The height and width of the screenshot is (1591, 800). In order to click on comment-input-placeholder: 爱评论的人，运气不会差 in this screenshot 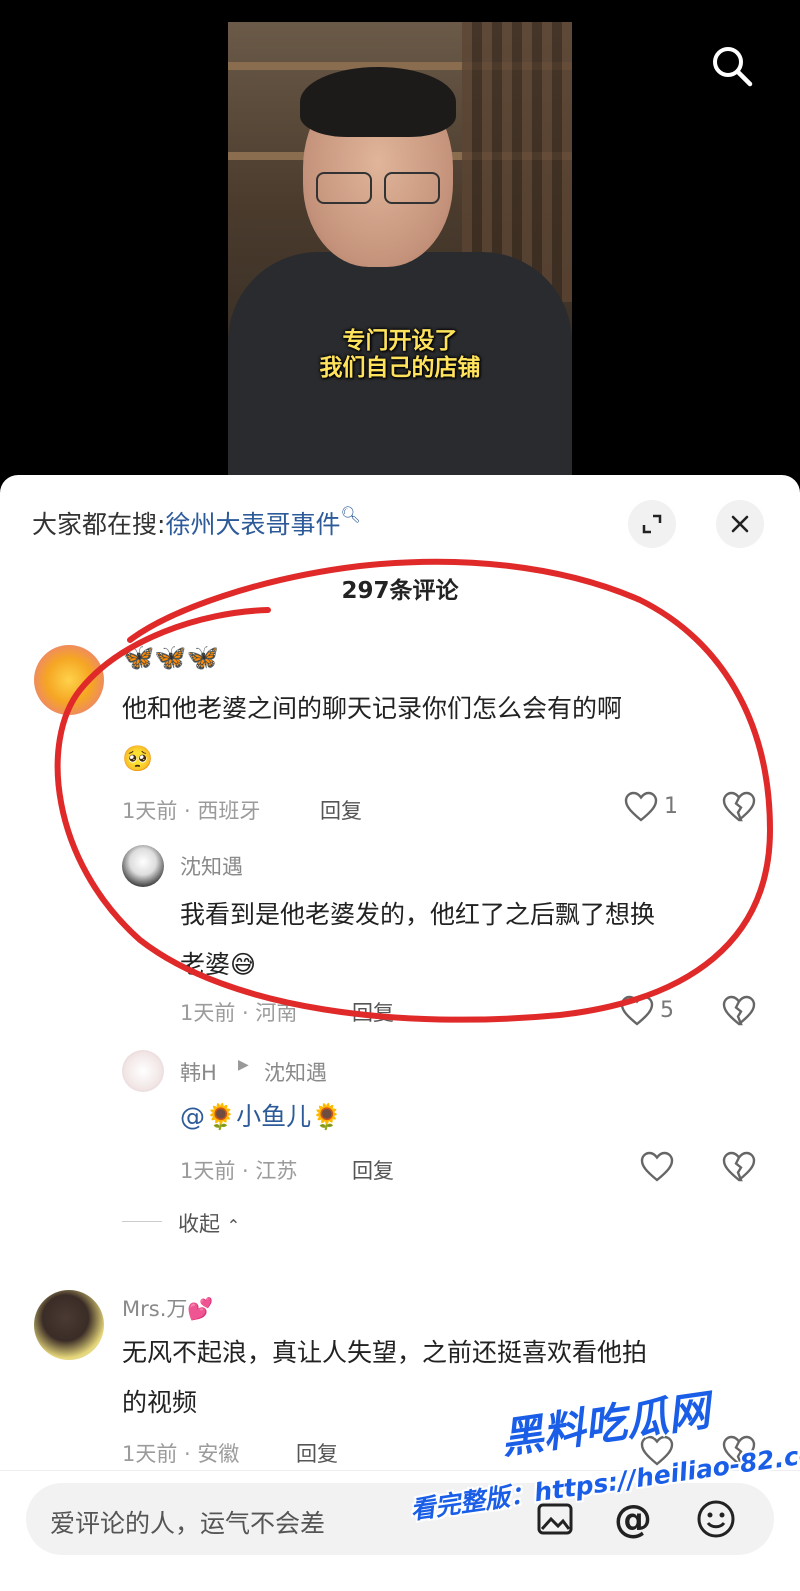, I will do `click(188, 1523)`.